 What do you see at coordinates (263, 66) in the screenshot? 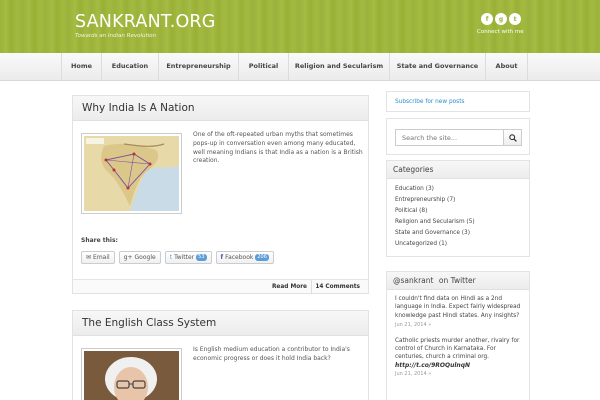
I see `nav-item-political: Political` at bounding box center [263, 66].